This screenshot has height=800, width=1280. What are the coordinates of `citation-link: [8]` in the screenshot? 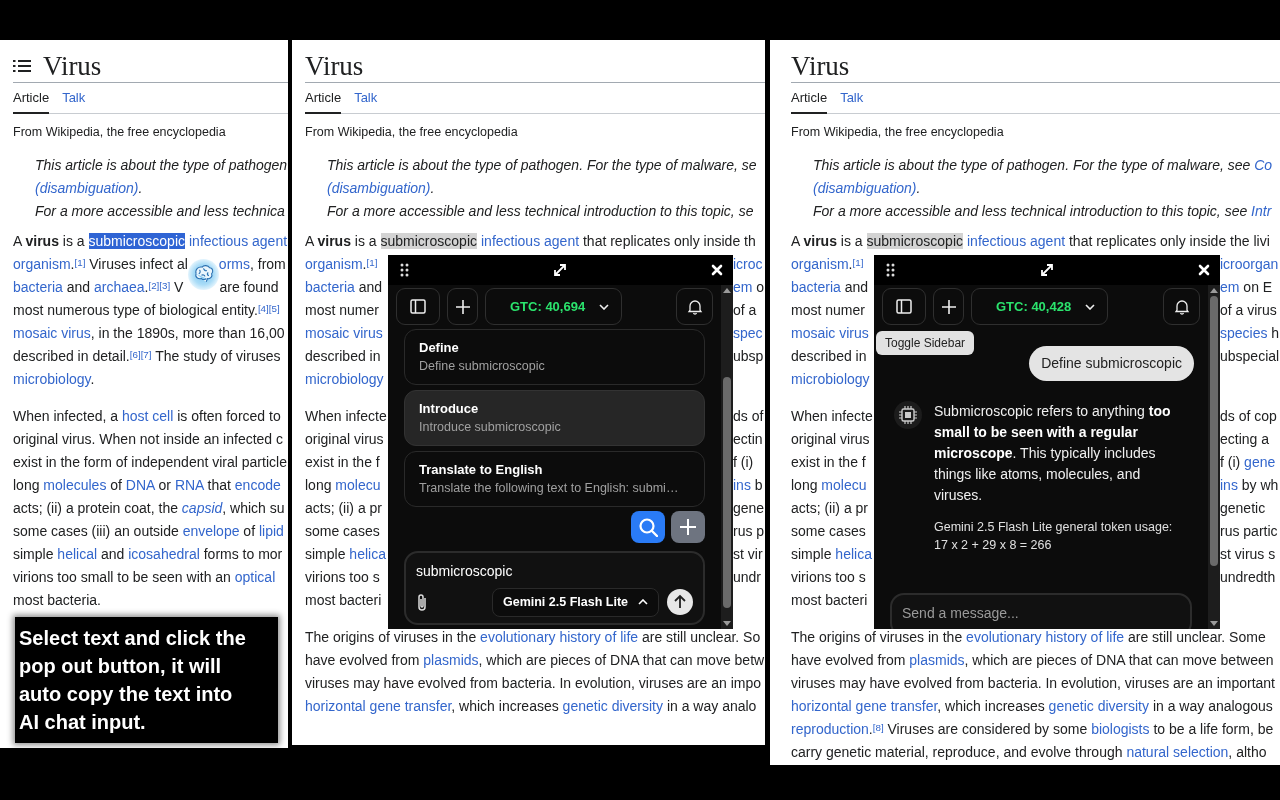 It's located at (878, 727).